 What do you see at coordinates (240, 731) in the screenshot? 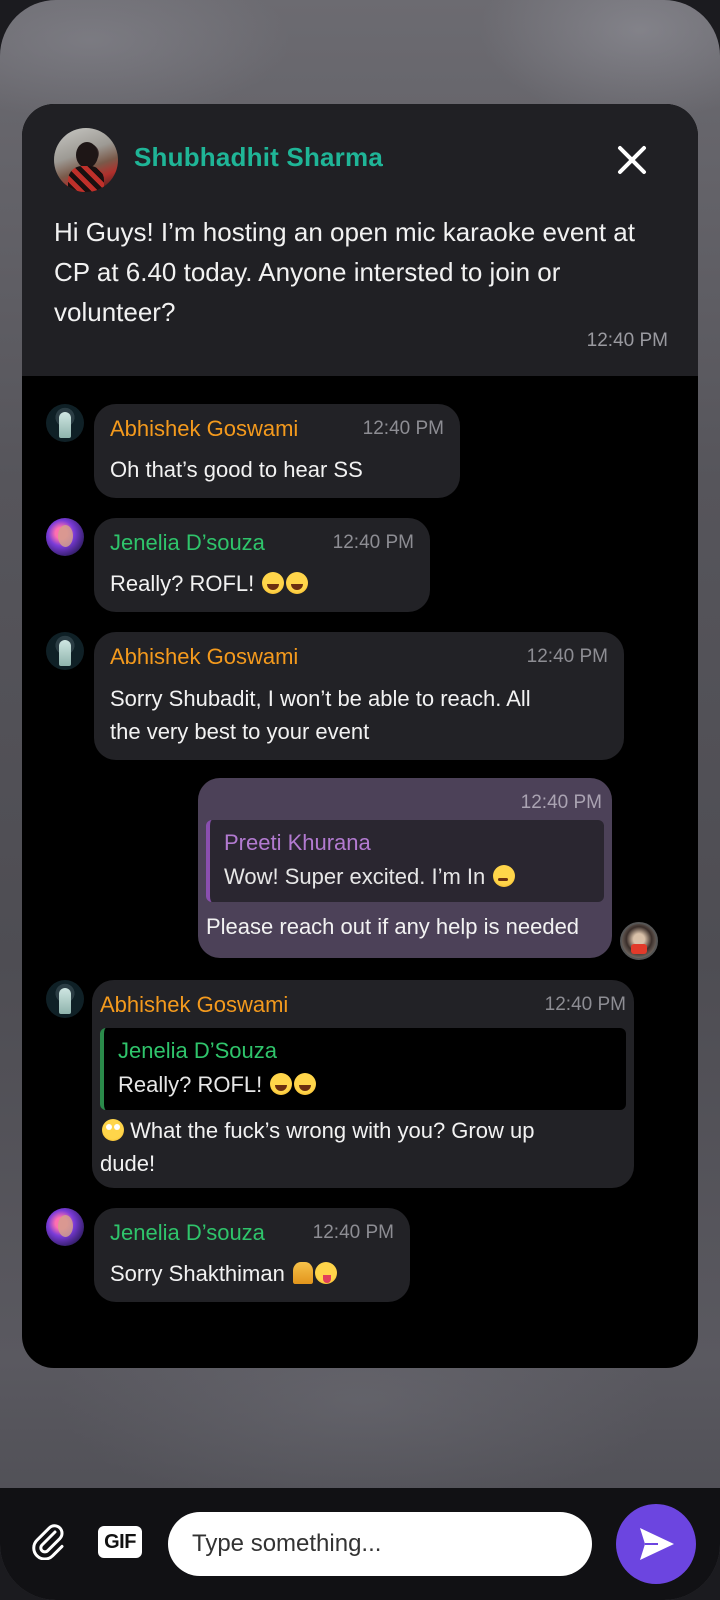
I see `message-text-line: the very best to your event` at bounding box center [240, 731].